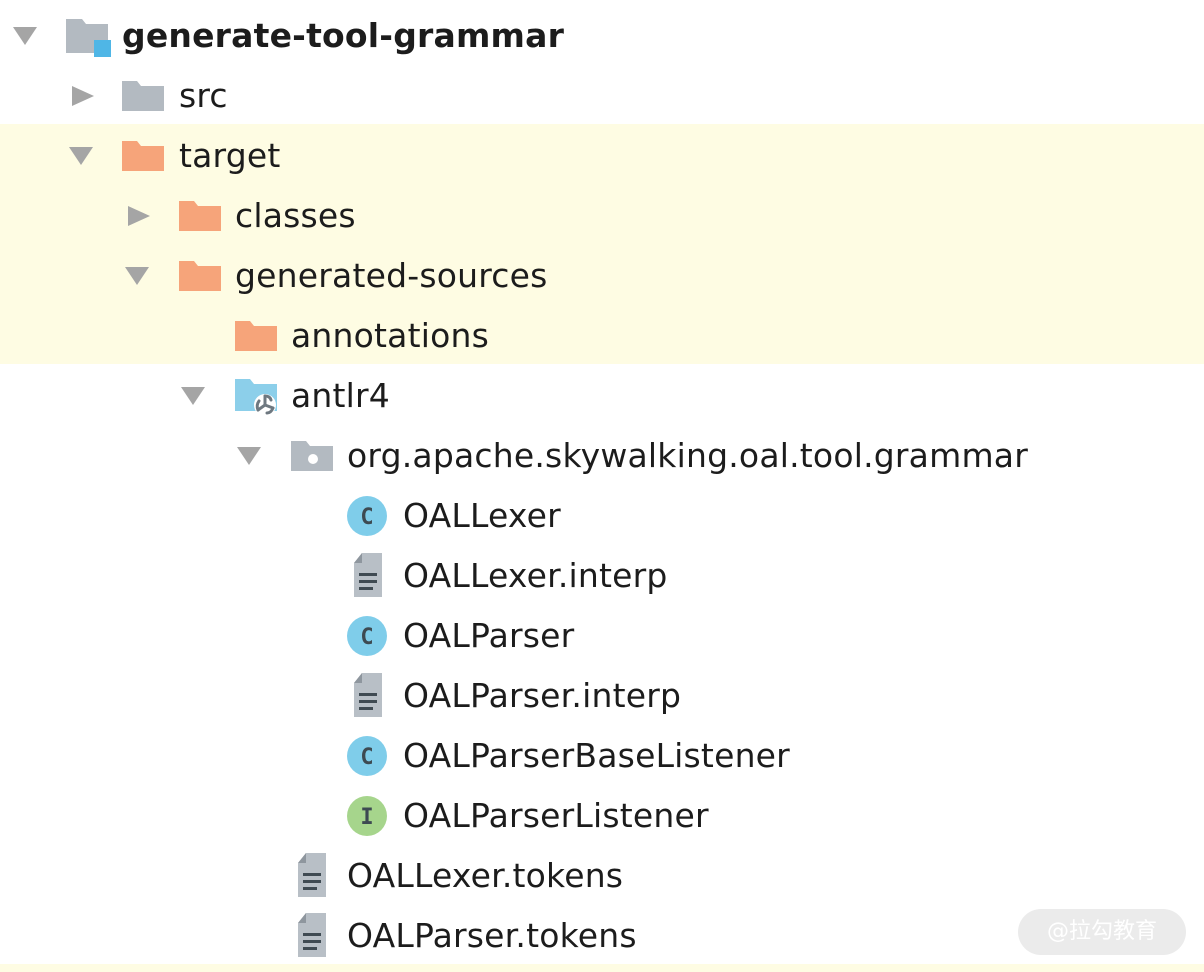  I want to click on generated-source-folder-icon, so click(256, 397).